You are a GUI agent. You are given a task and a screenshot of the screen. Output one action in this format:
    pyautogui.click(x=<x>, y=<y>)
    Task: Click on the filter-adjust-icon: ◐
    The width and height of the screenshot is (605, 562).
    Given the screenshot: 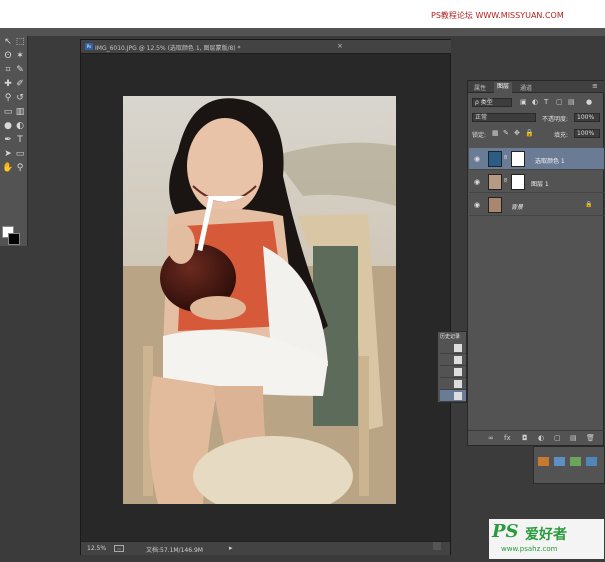 What is the action you would take?
    pyautogui.click(x=535, y=102)
    